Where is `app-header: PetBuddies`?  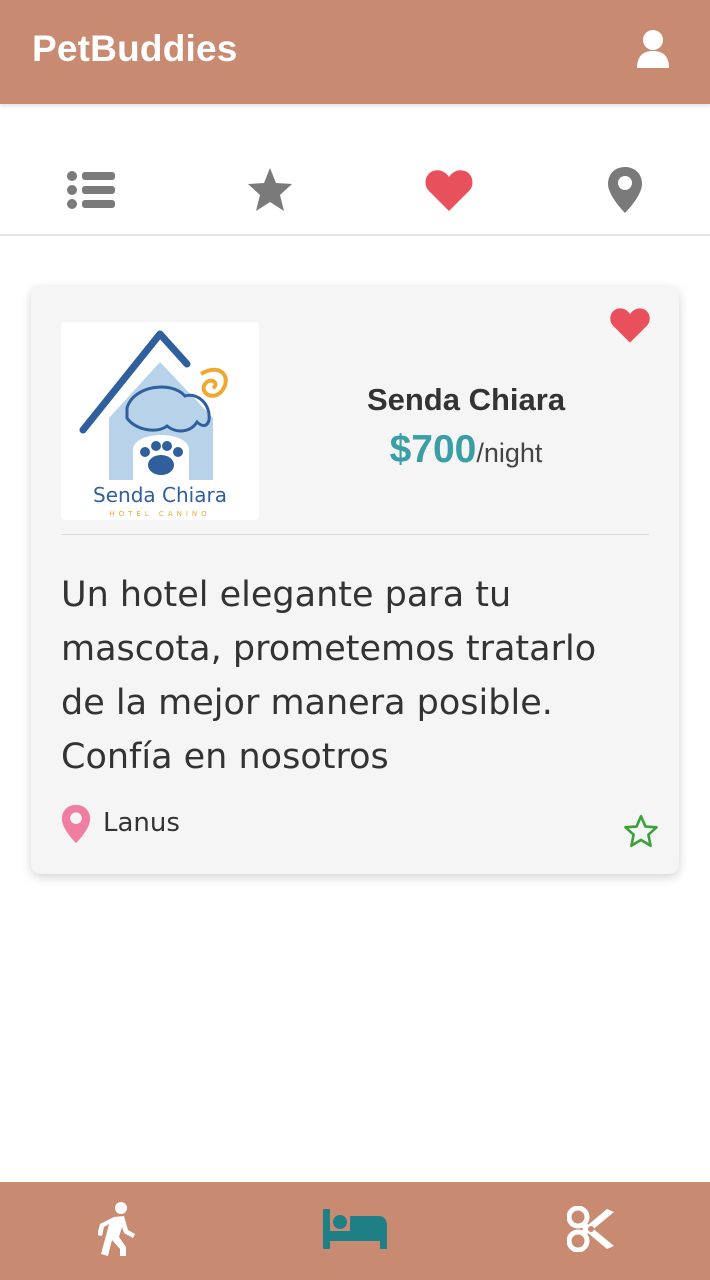
app-header: PetBuddies is located at coordinates (355, 52).